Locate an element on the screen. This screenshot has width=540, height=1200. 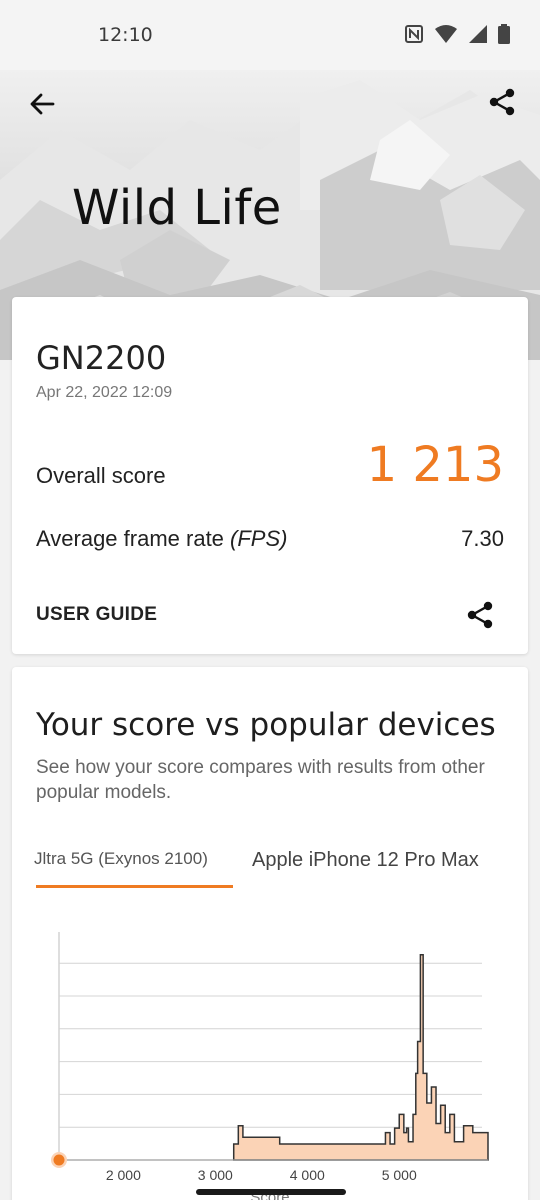
home-indicator is located at coordinates (271, 1192).